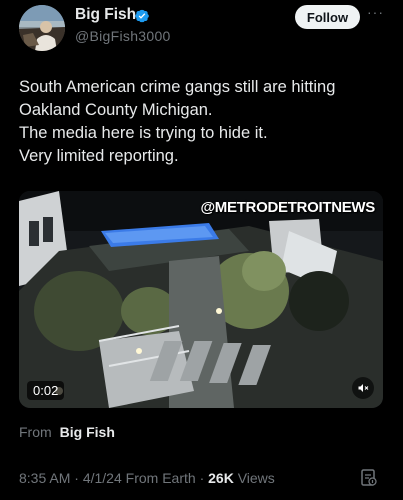 The width and height of the screenshot is (403, 500). What do you see at coordinates (102, 478) in the screenshot?
I see `tweet-date: 4/1/24` at bounding box center [102, 478].